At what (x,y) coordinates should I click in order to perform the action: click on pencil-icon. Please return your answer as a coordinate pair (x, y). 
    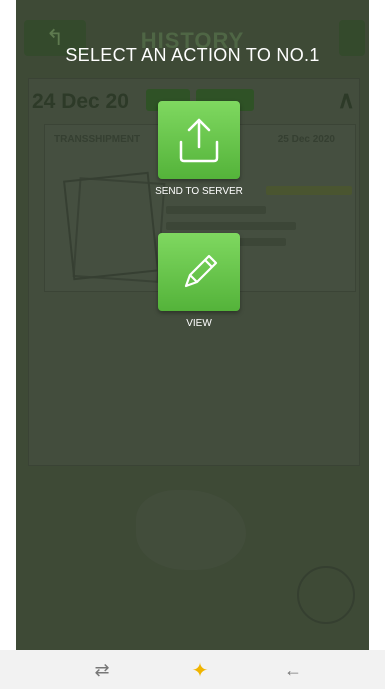
    Looking at the image, I should click on (201, 271).